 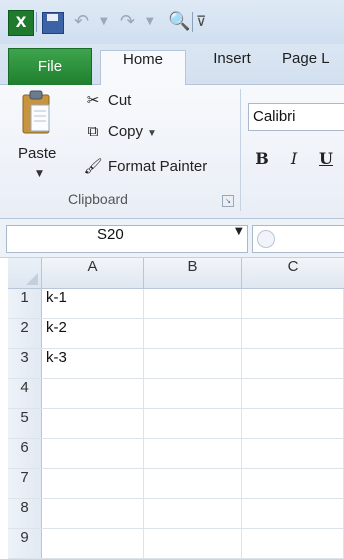 I want to click on copy-button: ⧉ Copy ▼, so click(x=119, y=137).